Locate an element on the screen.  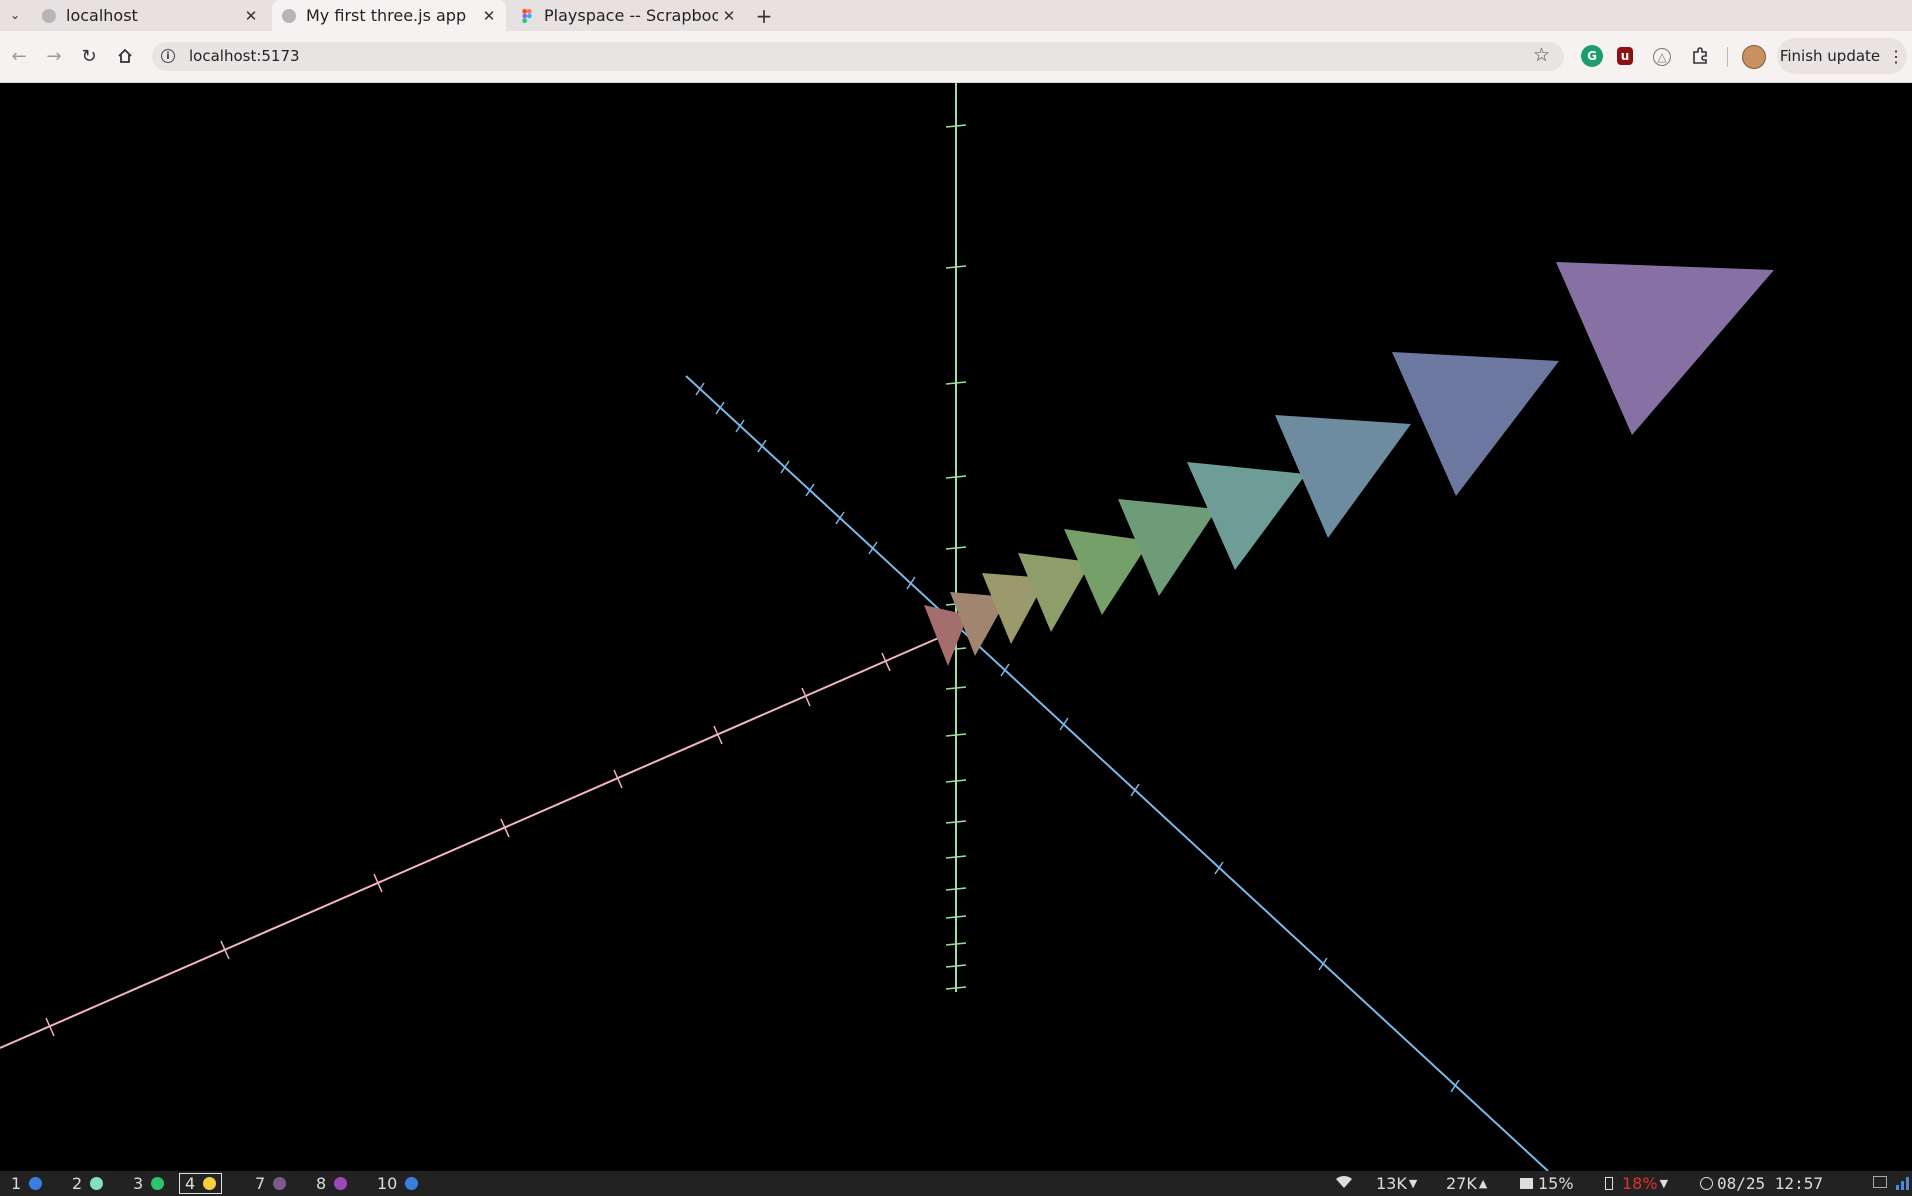
toolbar-divider is located at coordinates (1727, 57).